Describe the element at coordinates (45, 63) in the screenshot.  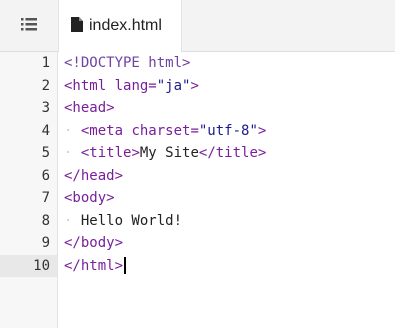
I see `line-number: 1` at that location.